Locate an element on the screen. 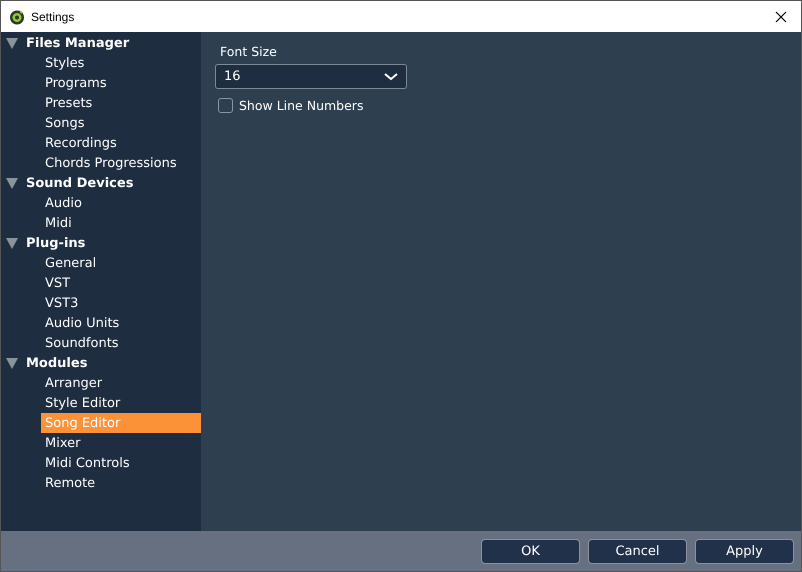  chevron-down-icon is located at coordinates (391, 76).